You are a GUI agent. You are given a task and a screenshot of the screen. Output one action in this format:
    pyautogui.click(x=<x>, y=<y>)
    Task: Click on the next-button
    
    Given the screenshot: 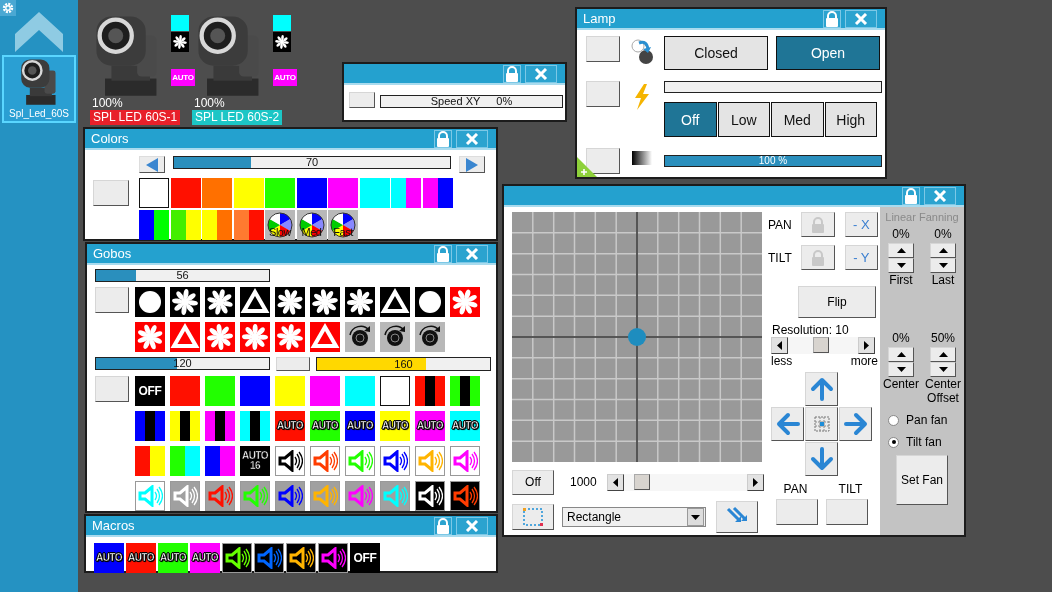 What is the action you would take?
    pyautogui.click(x=472, y=164)
    